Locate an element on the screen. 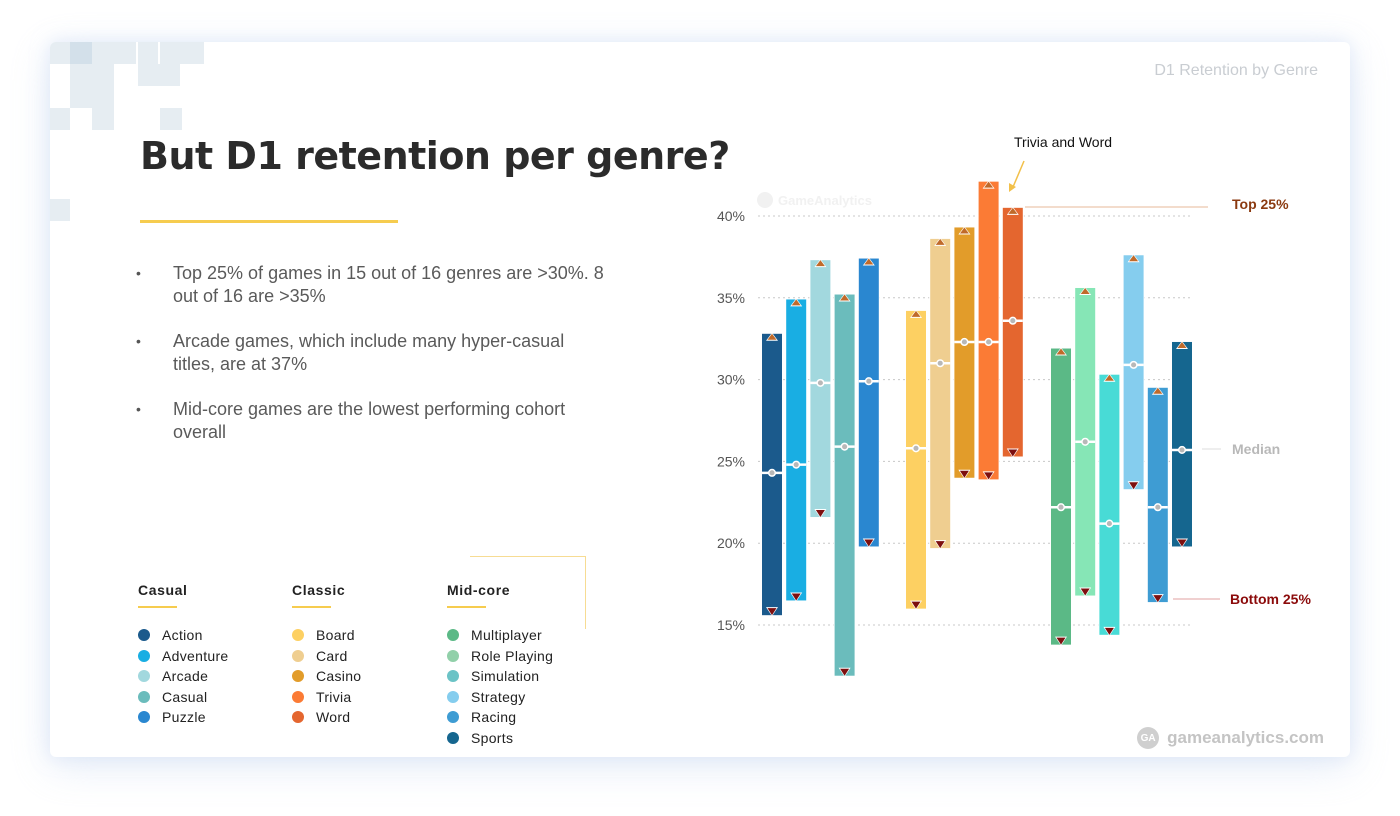 The image size is (1400, 816). y-tick-label: 40% is located at coordinates (731, 216).